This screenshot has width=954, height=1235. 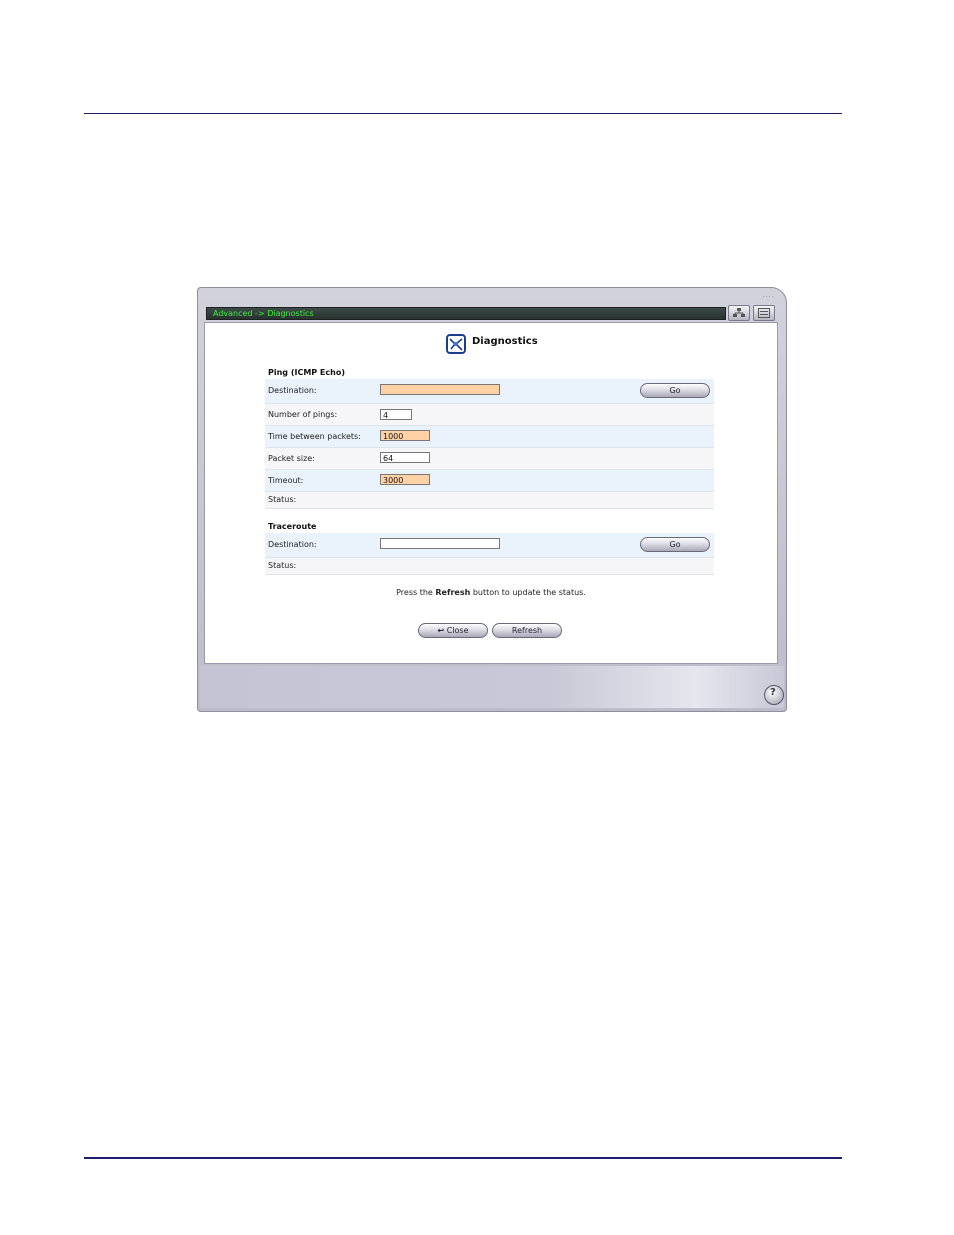 I want to click on traceroute-section-title: Traceroute, so click(x=292, y=526).